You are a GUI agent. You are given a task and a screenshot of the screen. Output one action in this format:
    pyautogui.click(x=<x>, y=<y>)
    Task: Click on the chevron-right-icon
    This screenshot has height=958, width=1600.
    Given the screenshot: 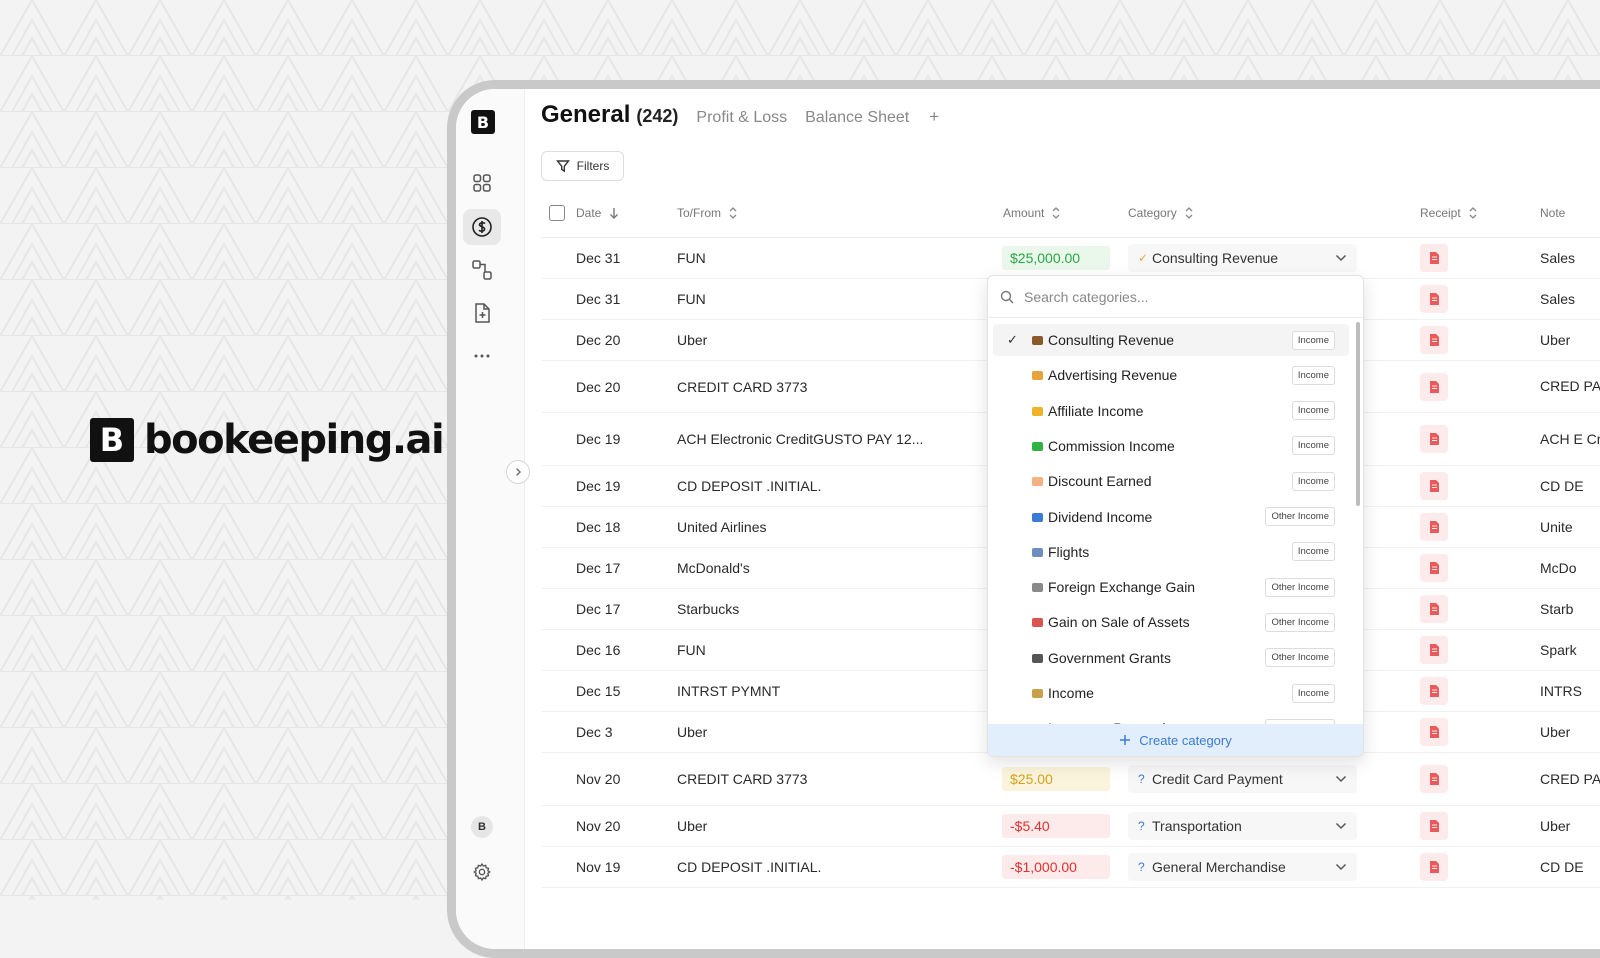 What is the action you would take?
    pyautogui.click(x=518, y=472)
    